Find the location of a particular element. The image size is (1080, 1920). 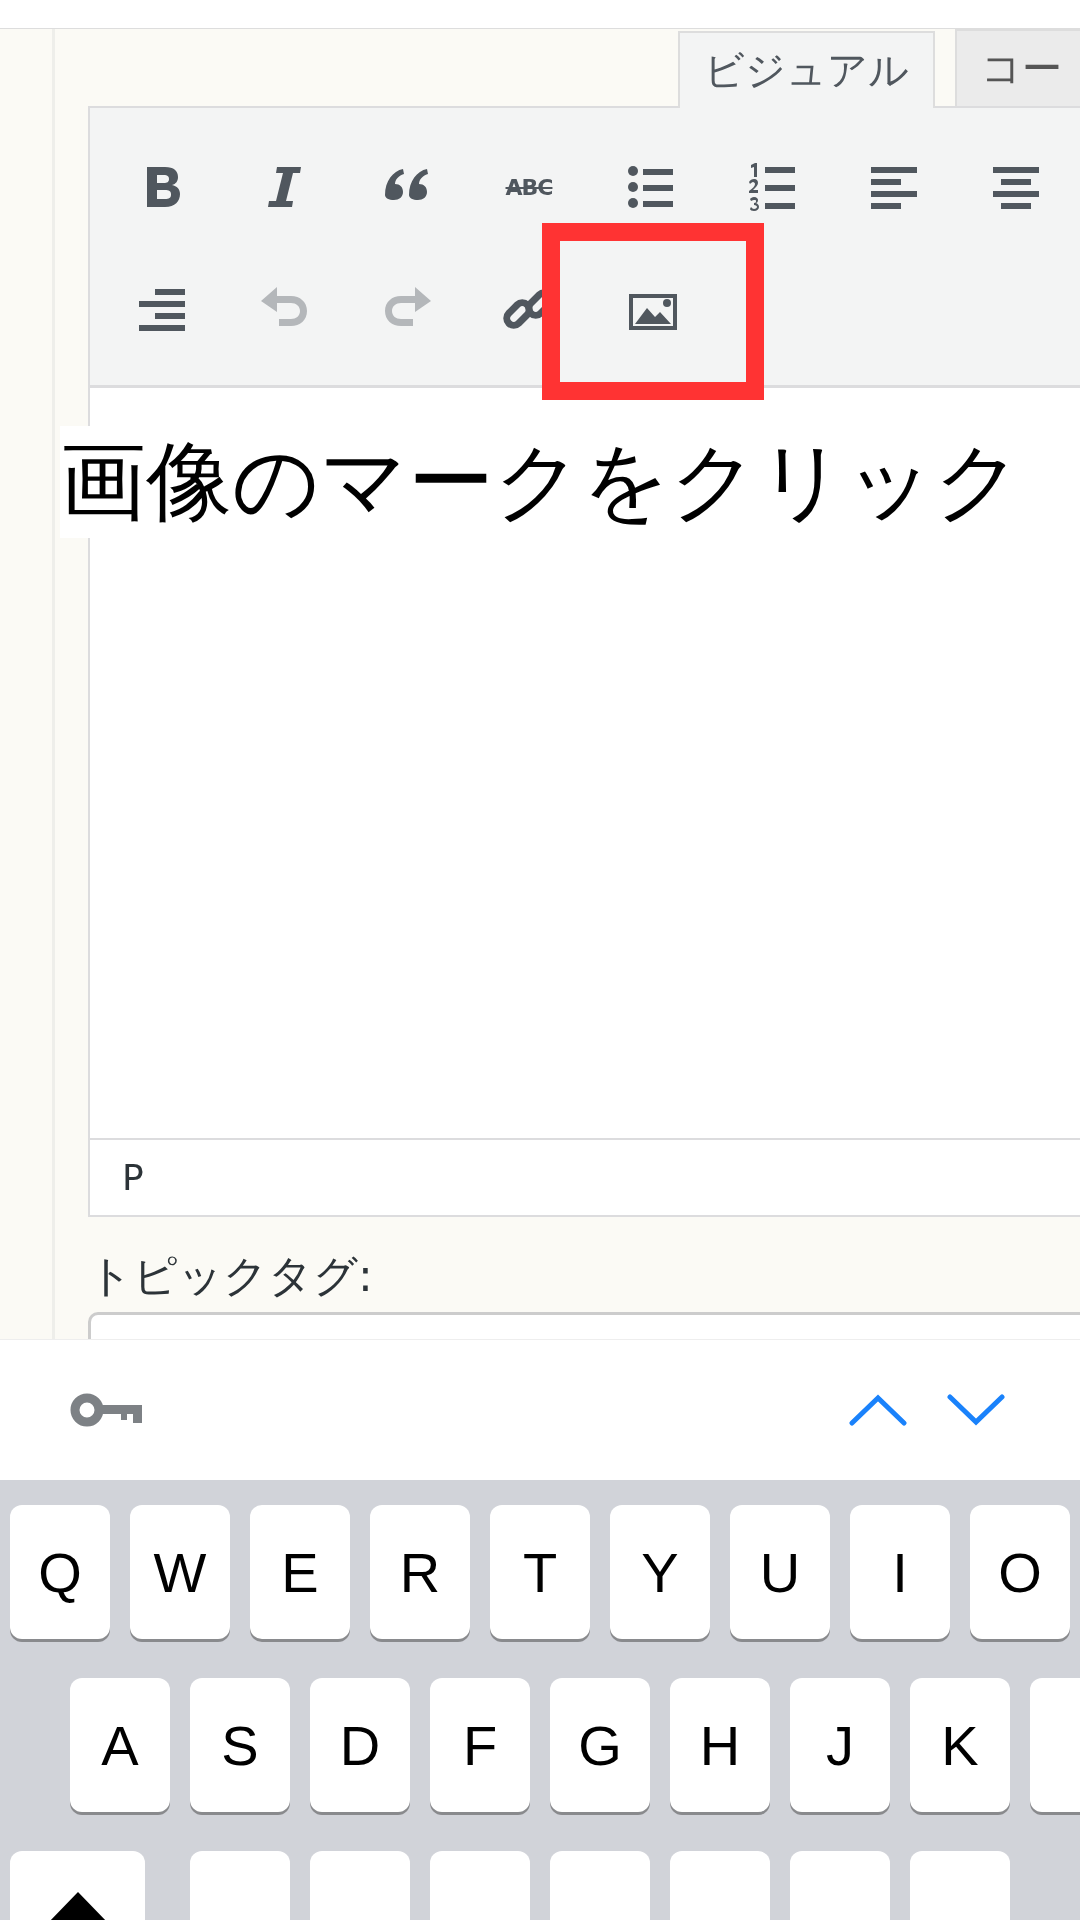

field-label: トピックタグ: is located at coordinates (231, 1276).